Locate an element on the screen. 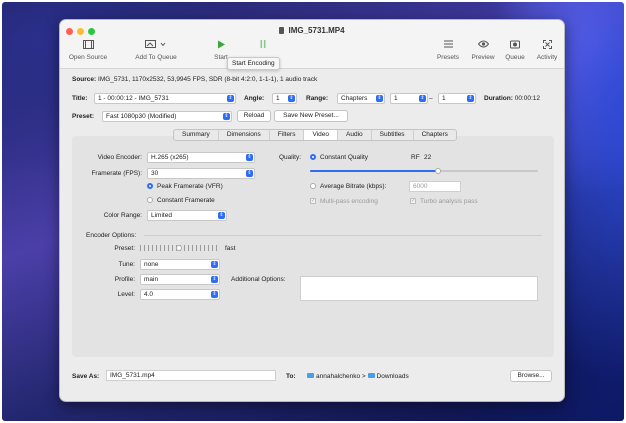 Image resolution: width=626 pixels, height=423 pixels. profile-label: Profile: is located at coordinates (124, 279).